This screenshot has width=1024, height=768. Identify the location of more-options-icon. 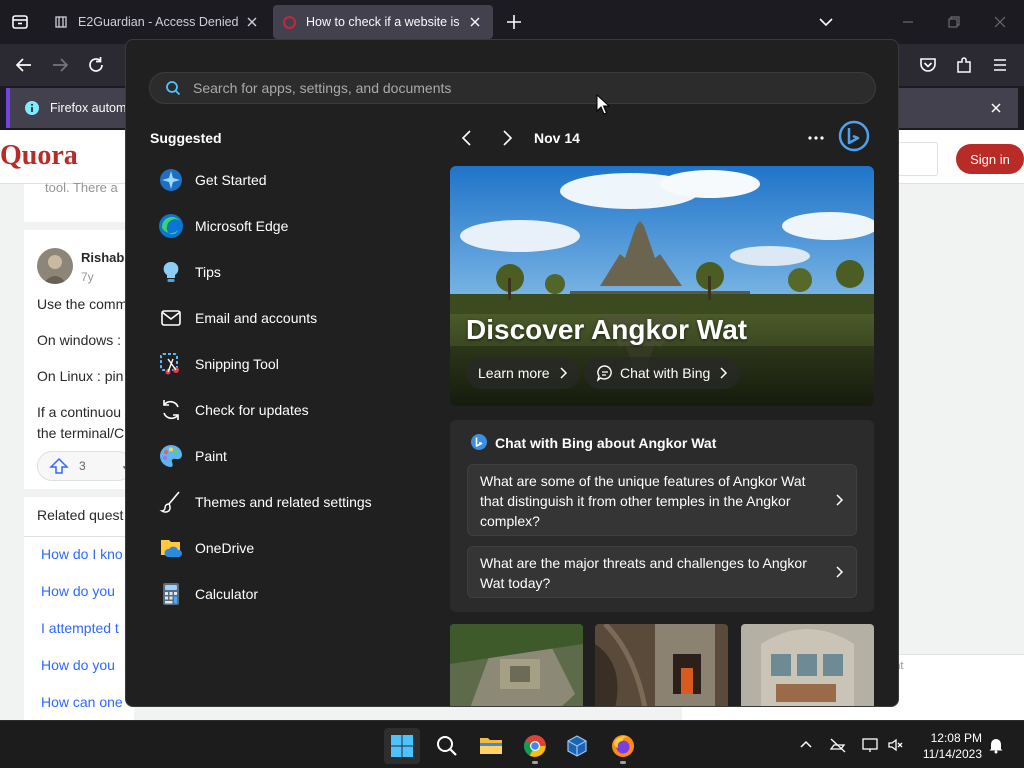
(816, 138).